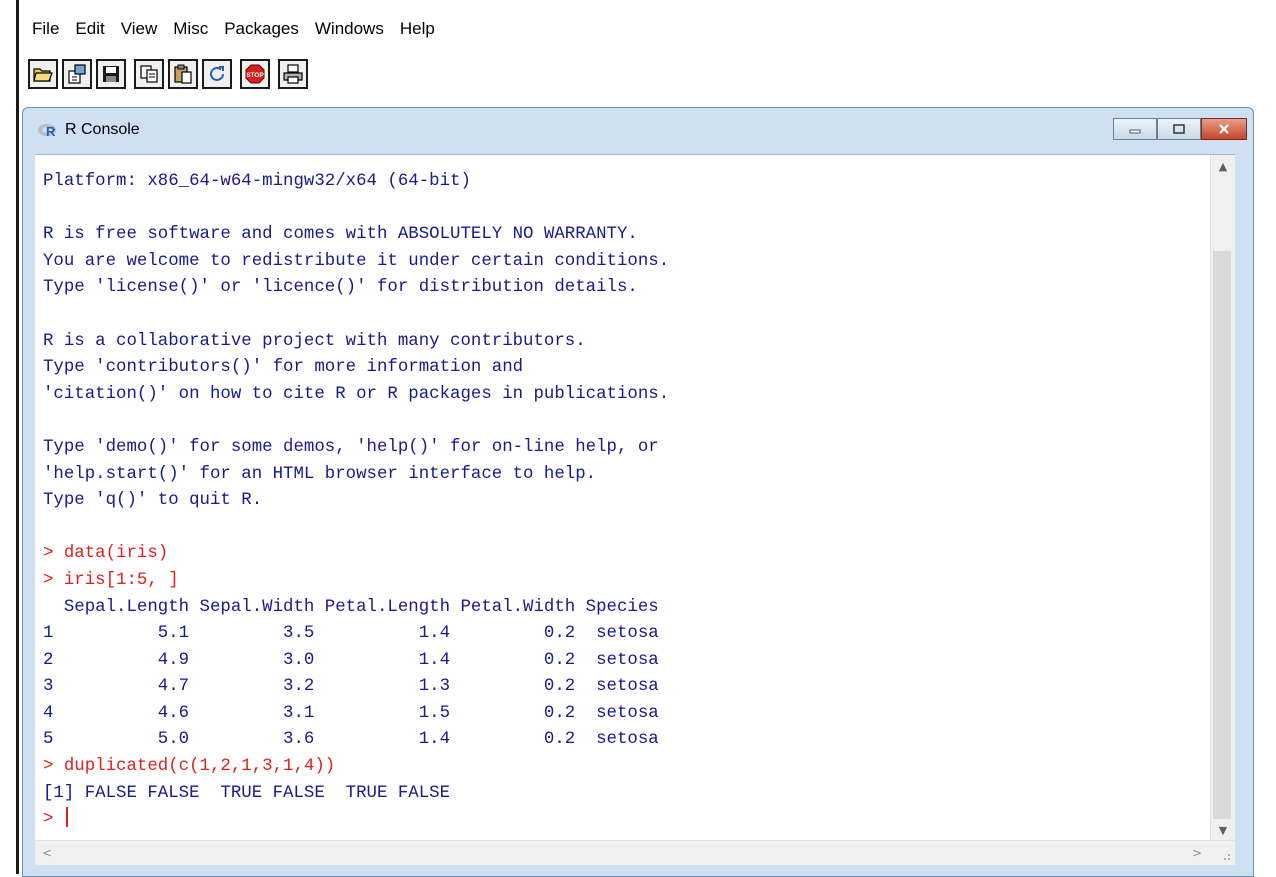  I want to click on refresh-button, so click(217, 74).